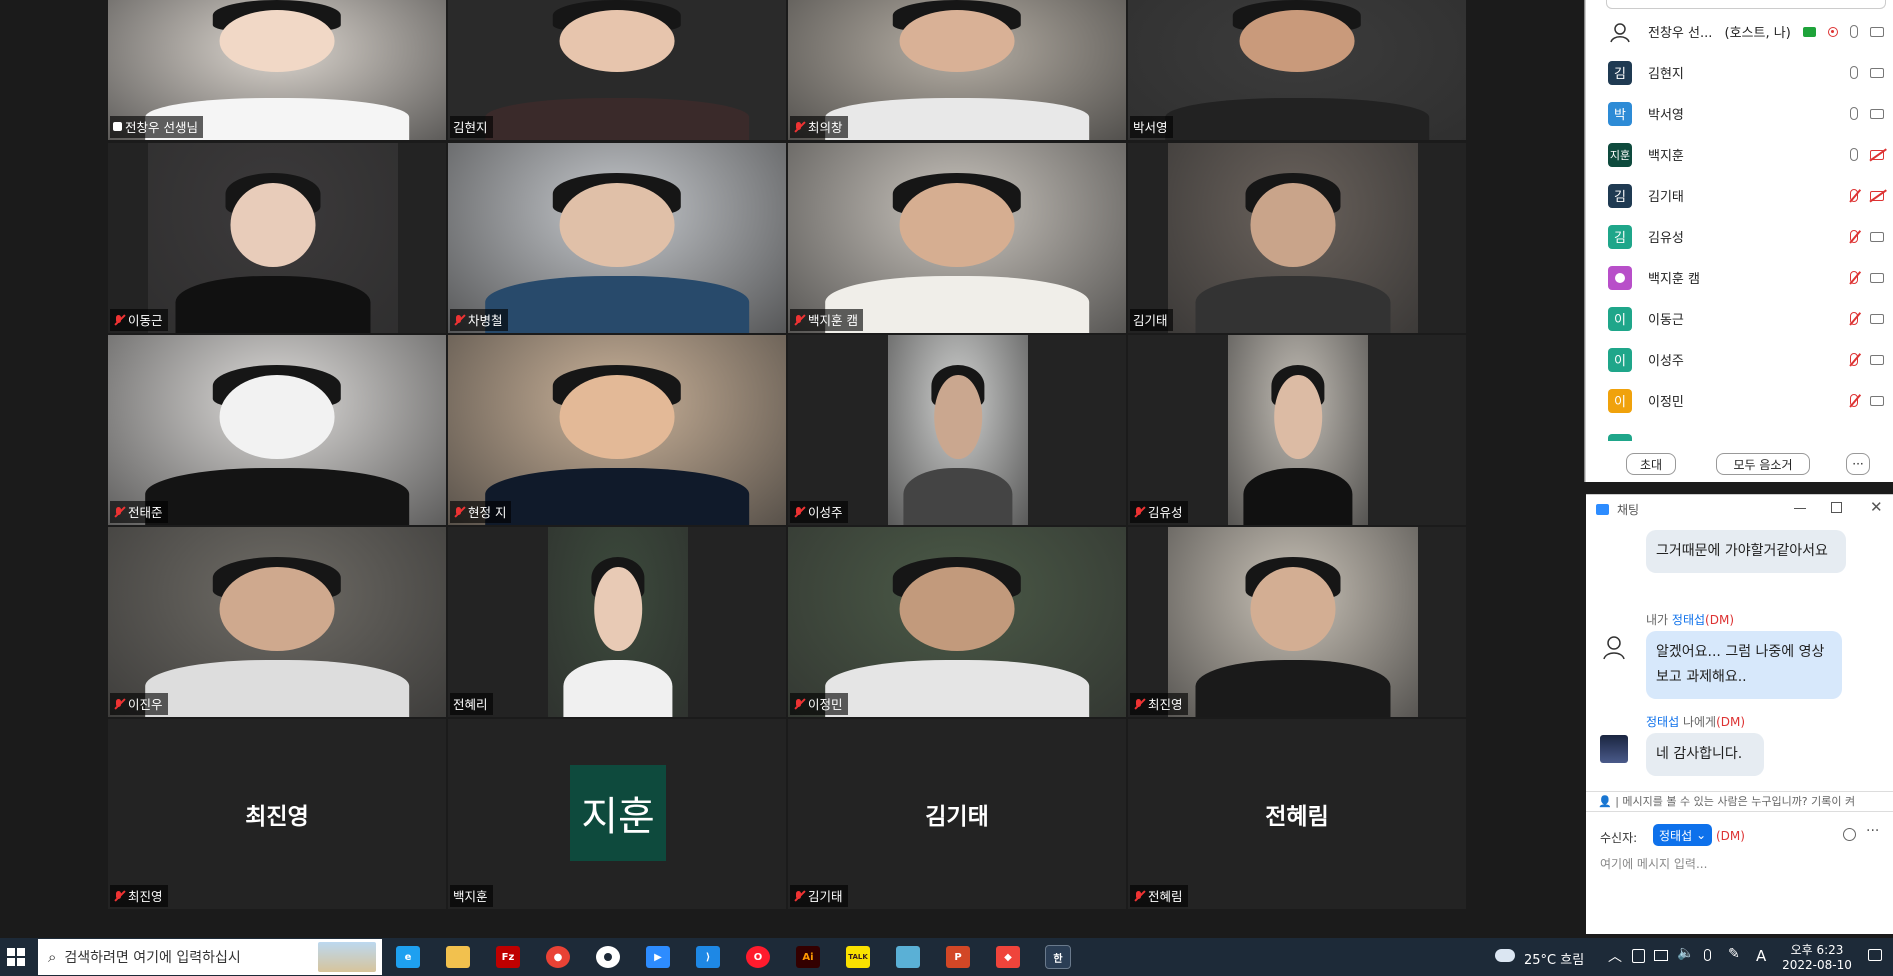 The width and height of the screenshot is (1893, 976). What do you see at coordinates (1739, 154) in the screenshot?
I see `participant-row: 지훈 백지훈` at bounding box center [1739, 154].